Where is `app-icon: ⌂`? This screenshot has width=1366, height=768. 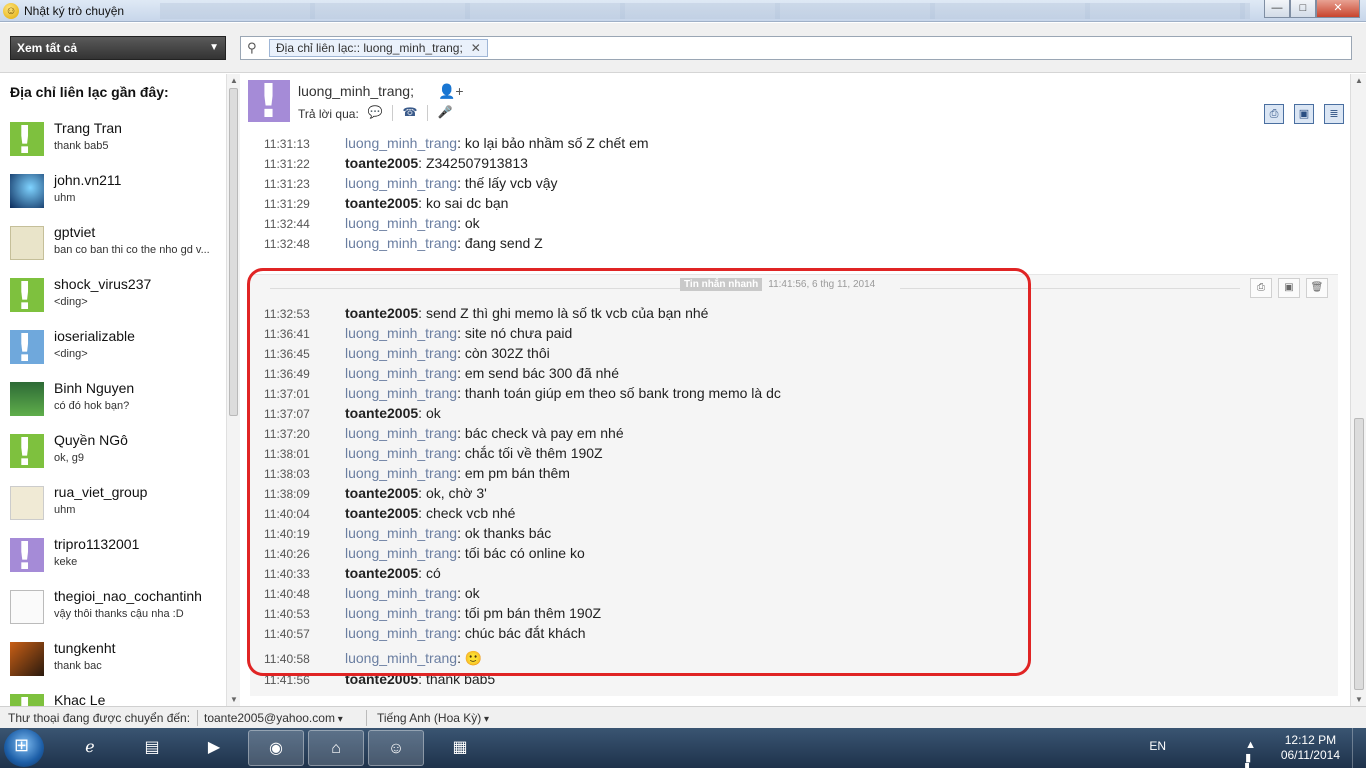
app-icon: ⌂ is located at coordinates (336, 748).